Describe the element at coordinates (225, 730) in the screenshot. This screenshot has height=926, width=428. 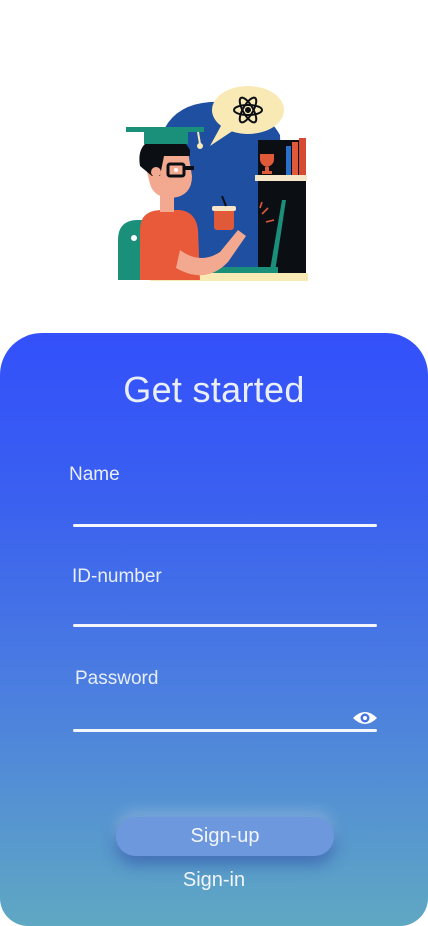
I see `password-field-underline` at that location.